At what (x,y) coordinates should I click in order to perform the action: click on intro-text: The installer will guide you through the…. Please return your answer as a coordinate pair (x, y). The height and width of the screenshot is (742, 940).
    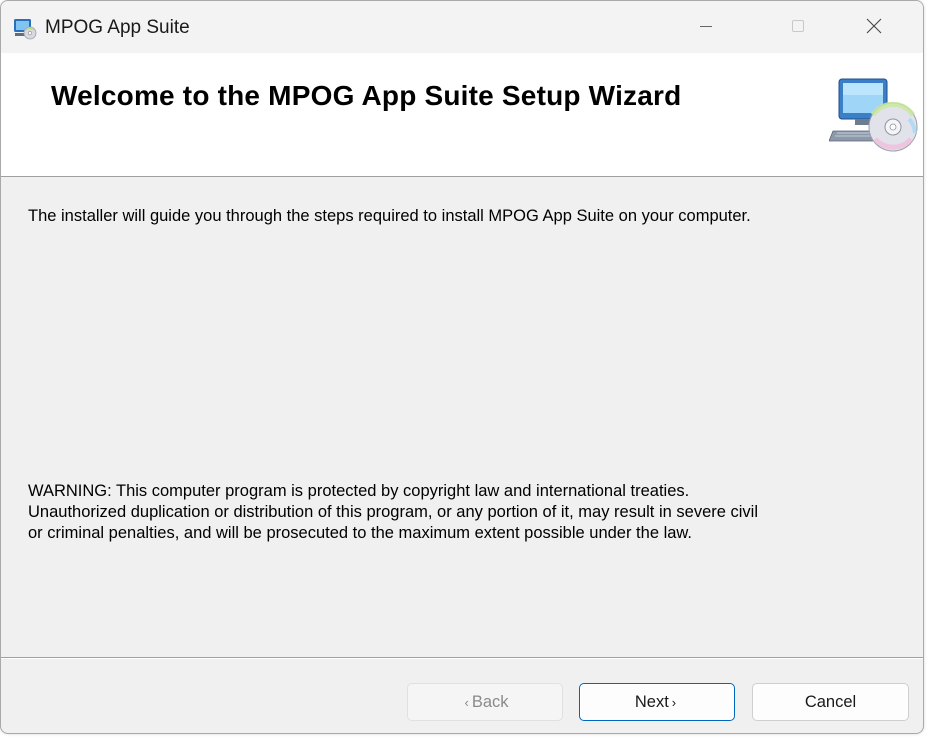
    Looking at the image, I should click on (389, 216).